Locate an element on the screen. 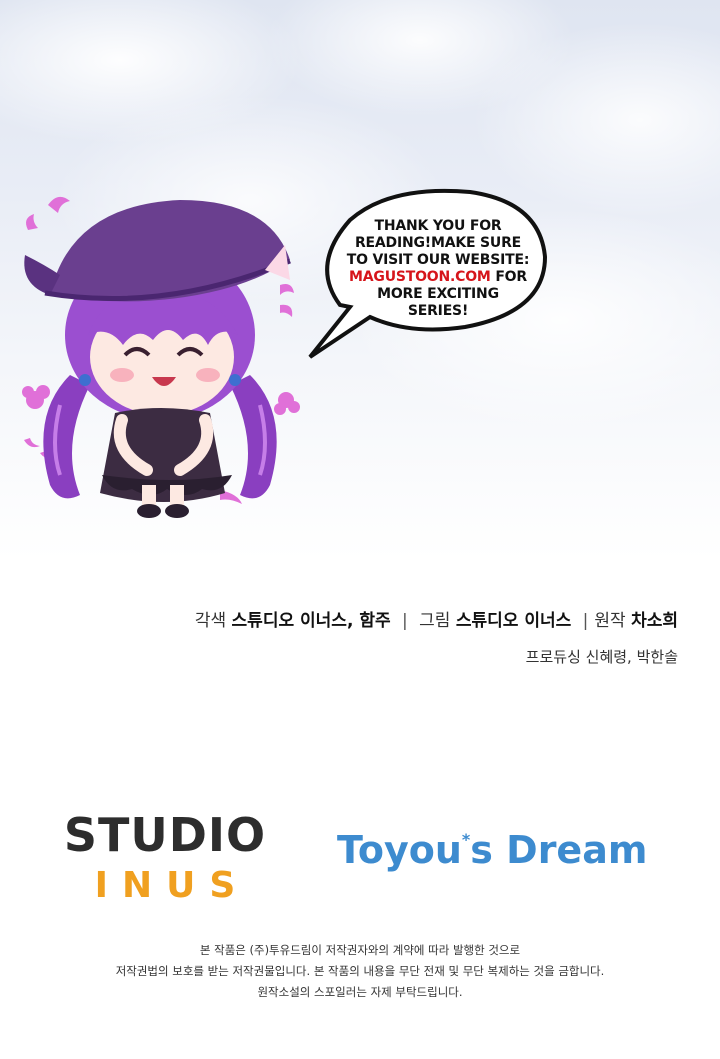  producing-value: 신혜령, 박한솔 is located at coordinates (631, 657).